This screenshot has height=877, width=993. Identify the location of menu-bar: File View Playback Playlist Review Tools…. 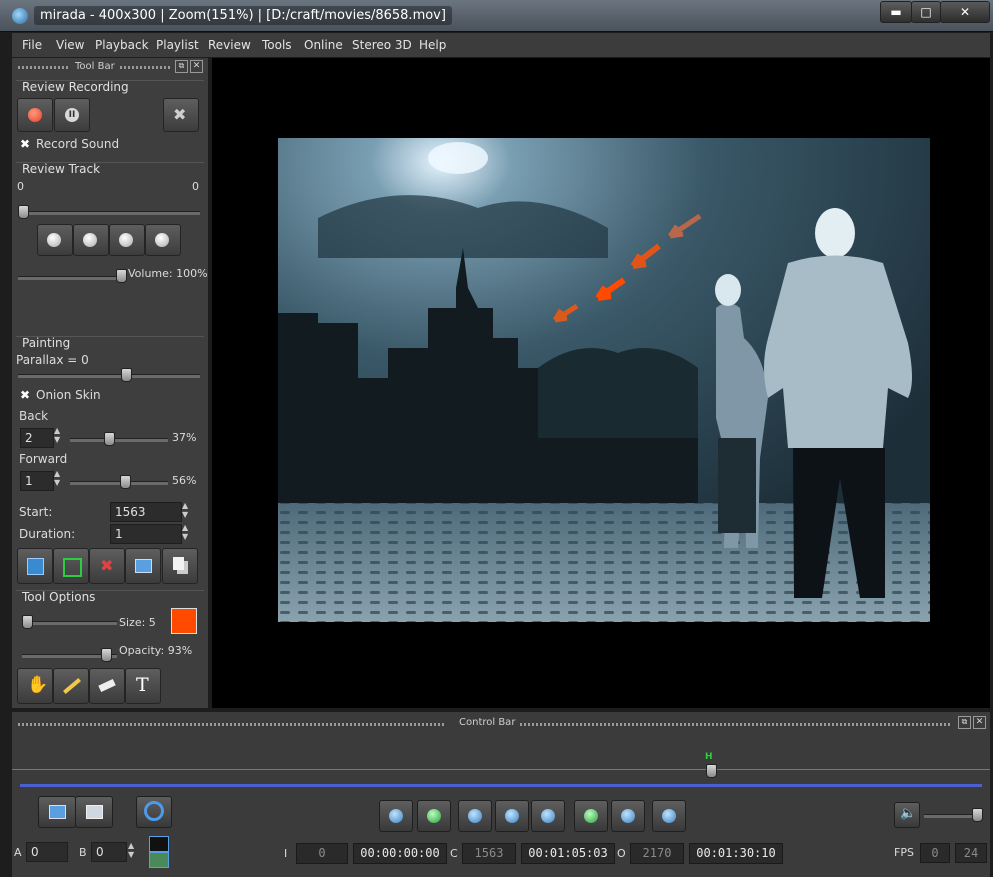
(501, 45).